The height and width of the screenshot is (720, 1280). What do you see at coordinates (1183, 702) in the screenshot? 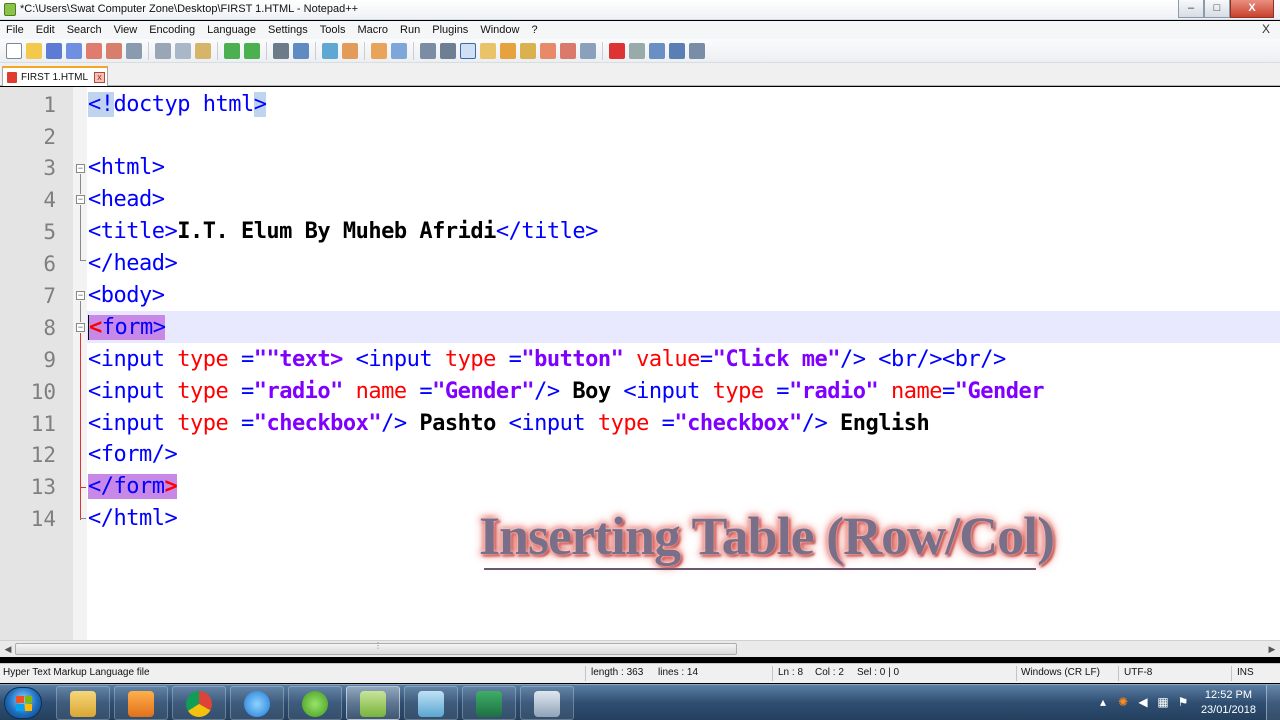
I see `action-center-icon: ⚑` at bounding box center [1183, 702].